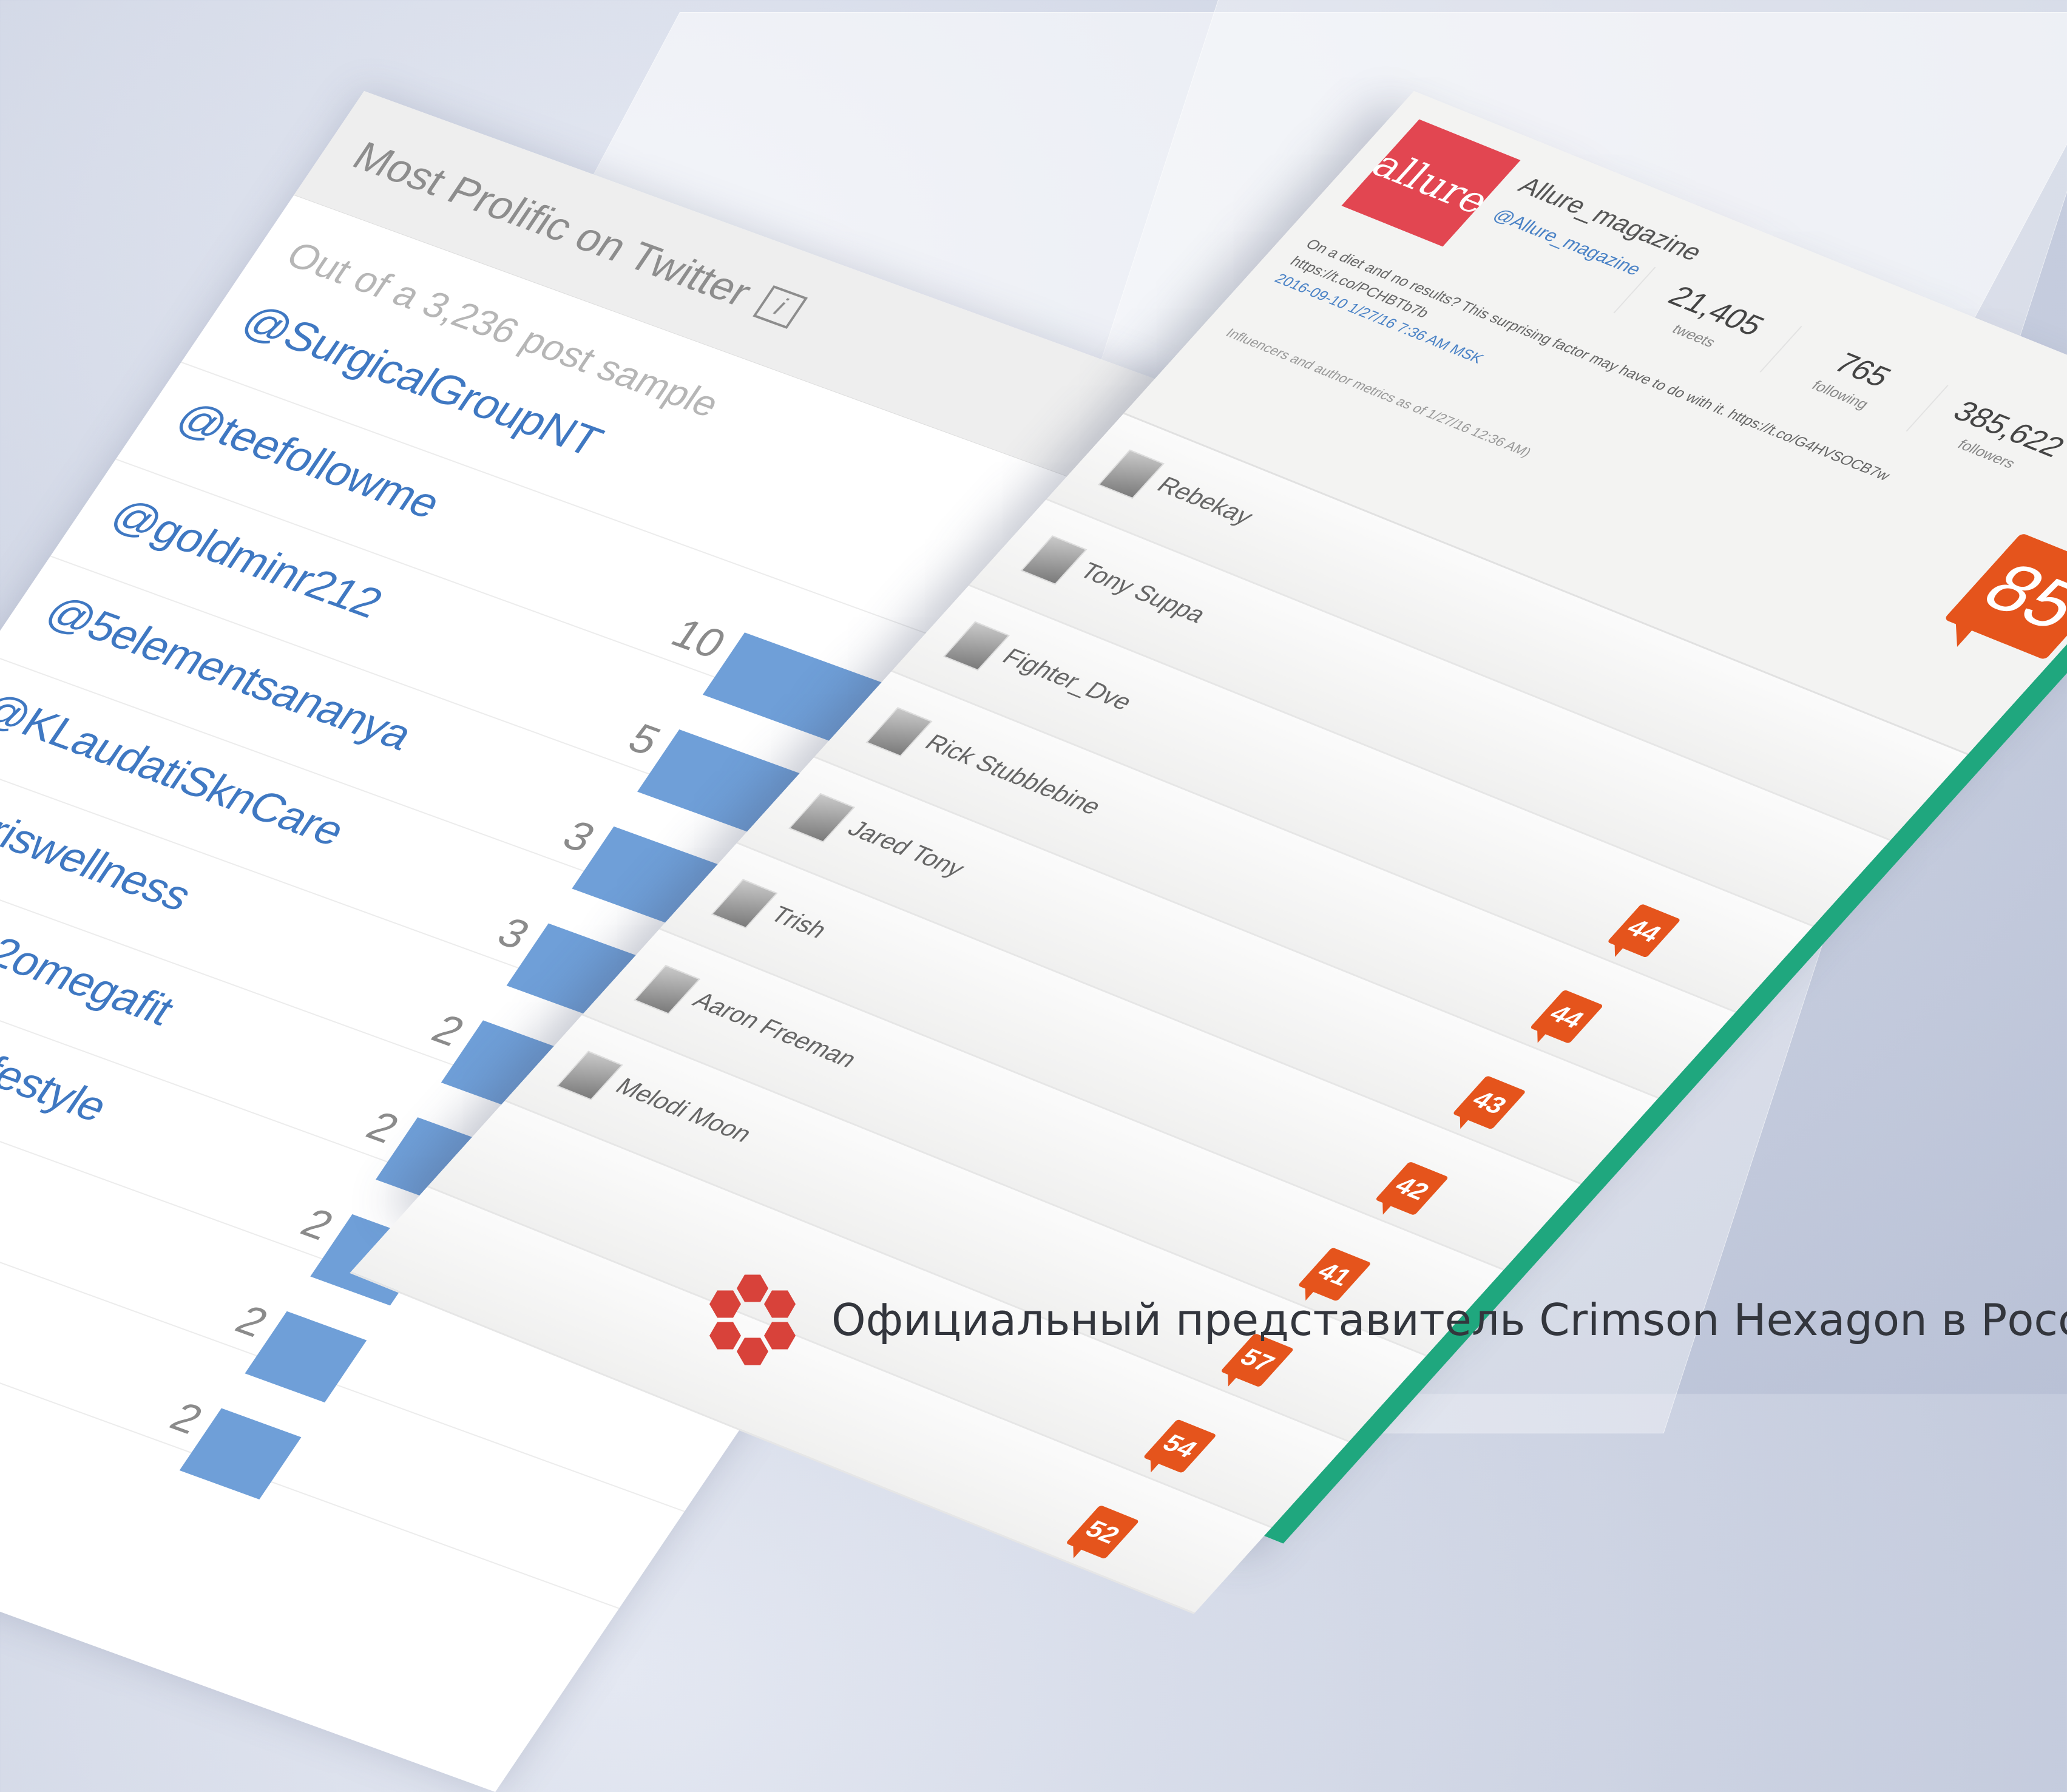  I want to click on influencer-name: Trish, so click(798, 922).